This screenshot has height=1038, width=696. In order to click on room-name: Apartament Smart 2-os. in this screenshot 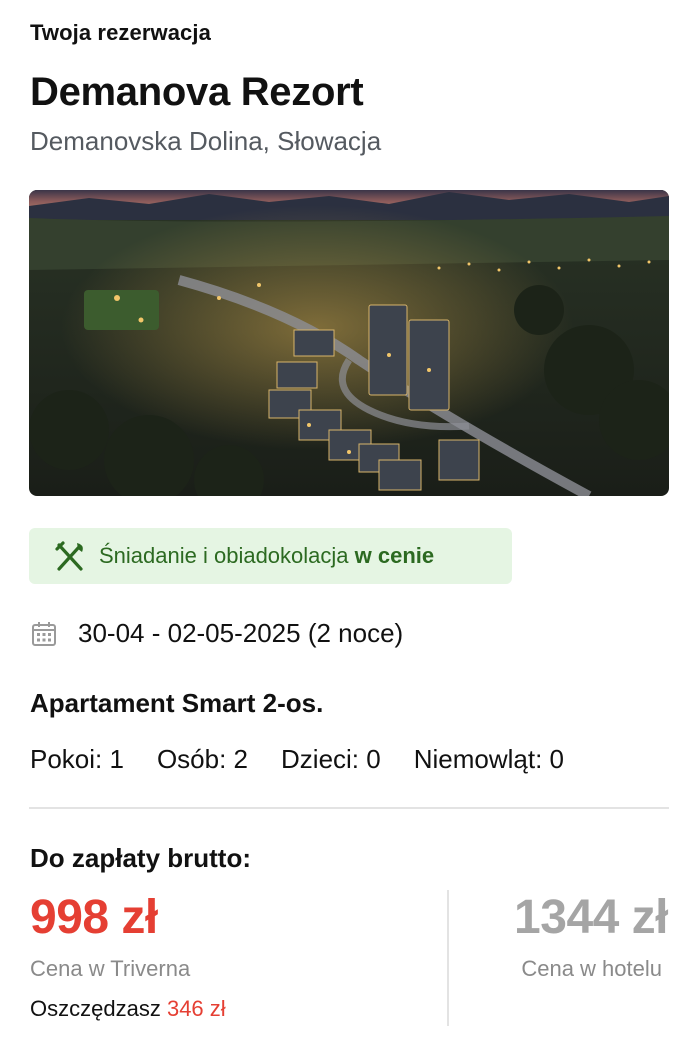, I will do `click(177, 703)`.